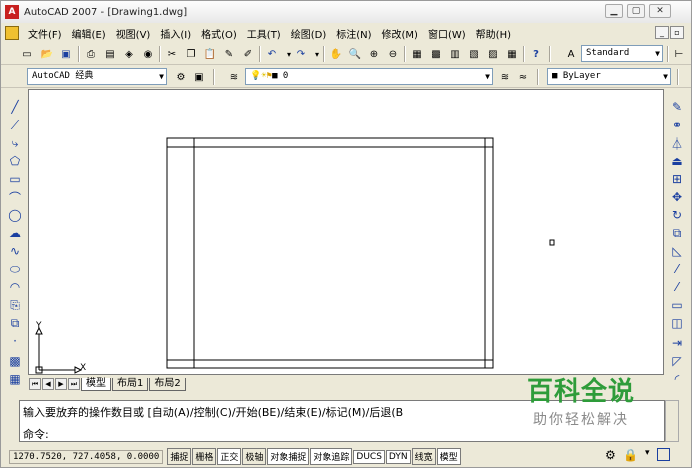 The height and width of the screenshot is (468, 692). Describe the element at coordinates (355, 54) in the screenshot. I see `zoom-realtime-icon: 🔍` at that location.